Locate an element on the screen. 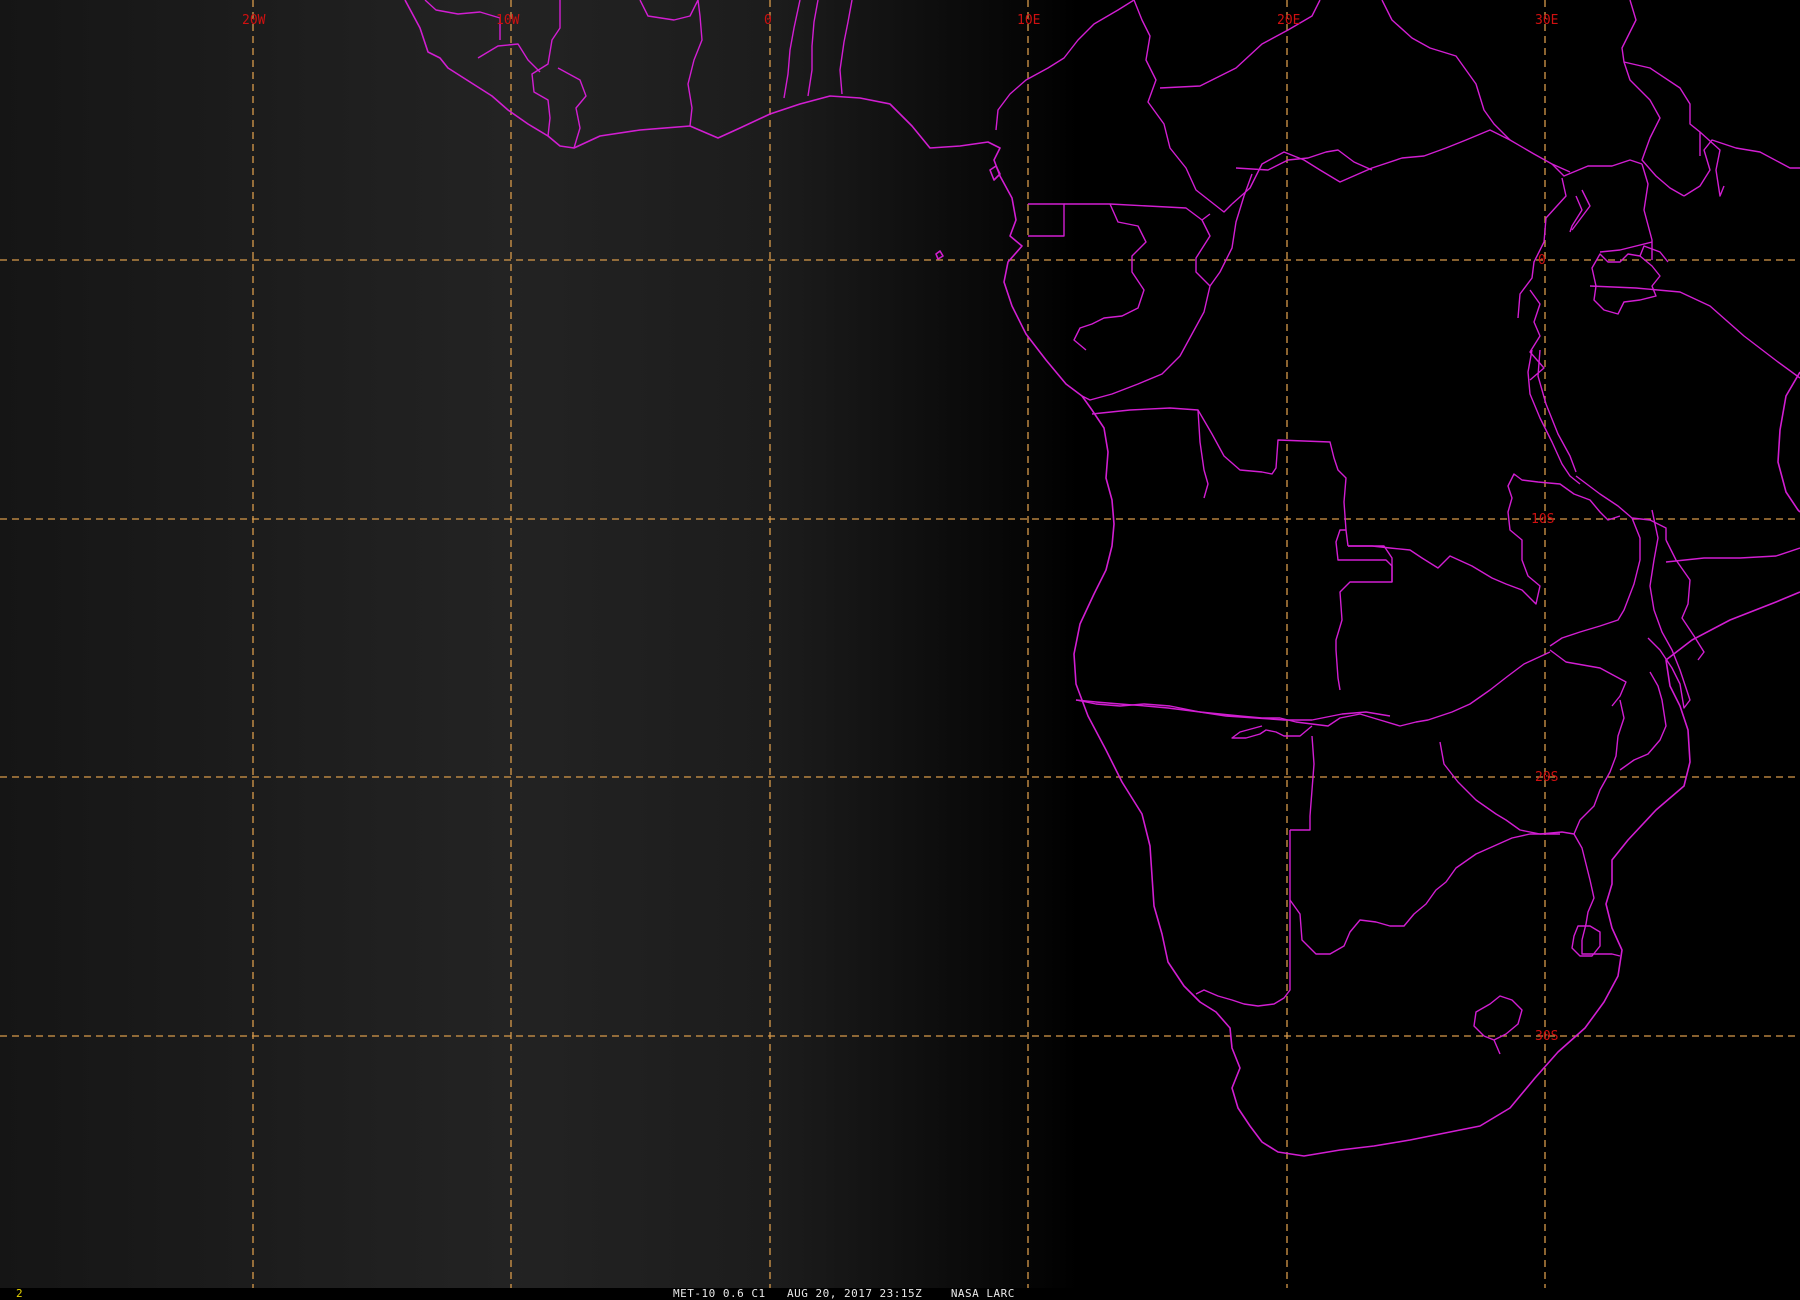 This screenshot has width=1800, height=1300. lon-label-0: 0 is located at coordinates (768, 20).